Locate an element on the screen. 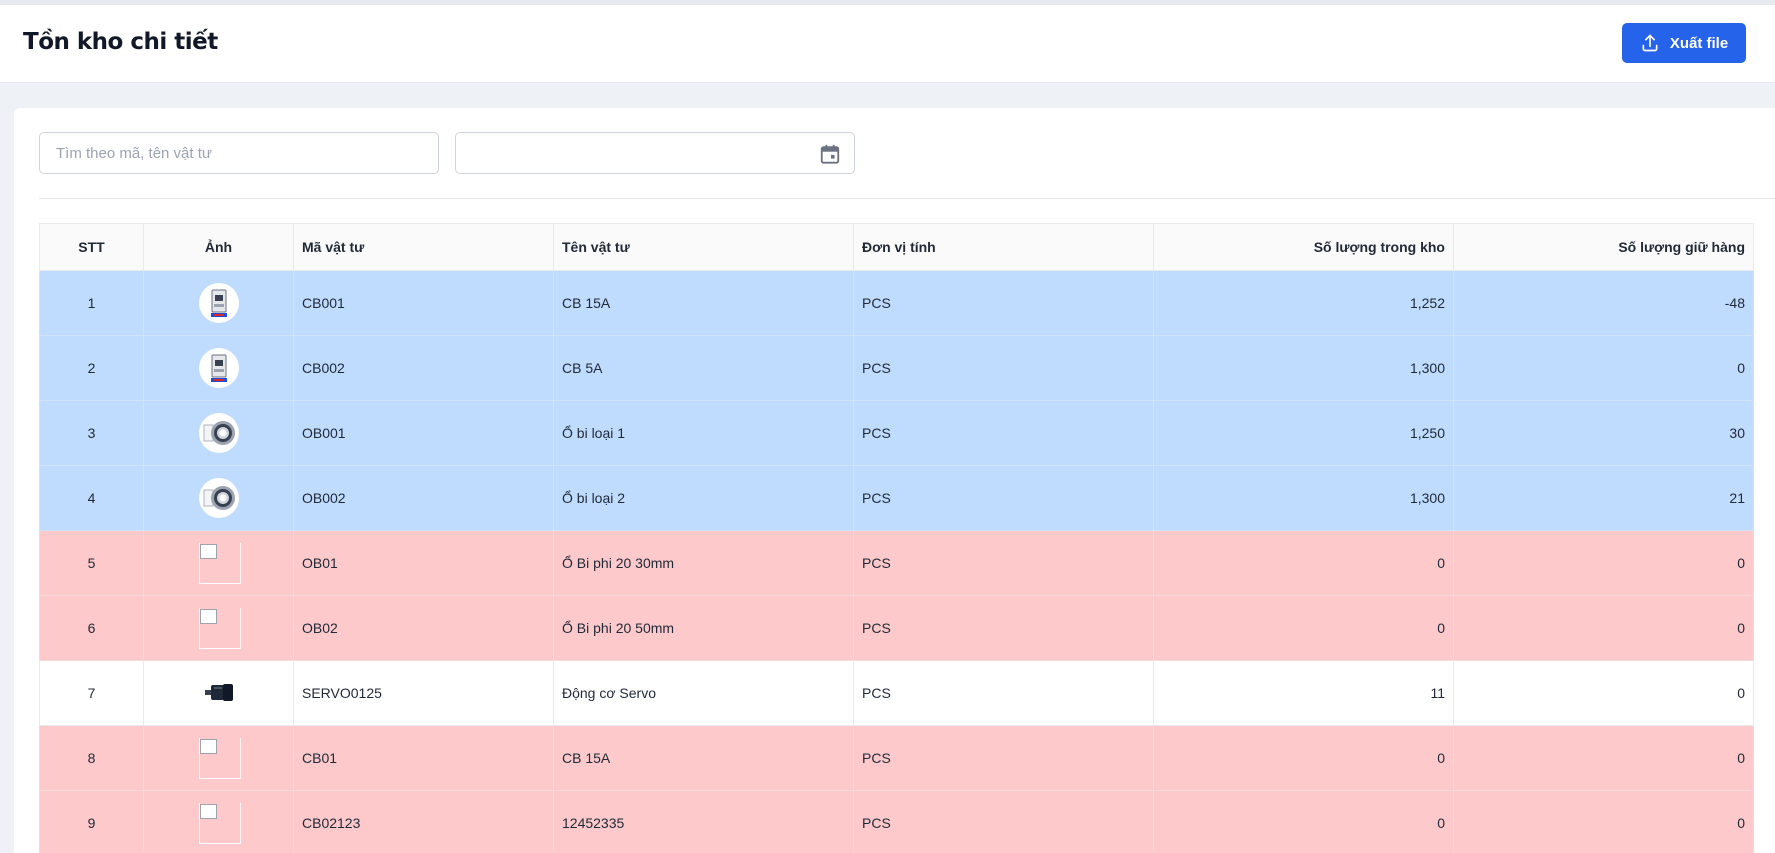 This screenshot has height=853, width=1775. cell-stt: 2 is located at coordinates (91, 368).